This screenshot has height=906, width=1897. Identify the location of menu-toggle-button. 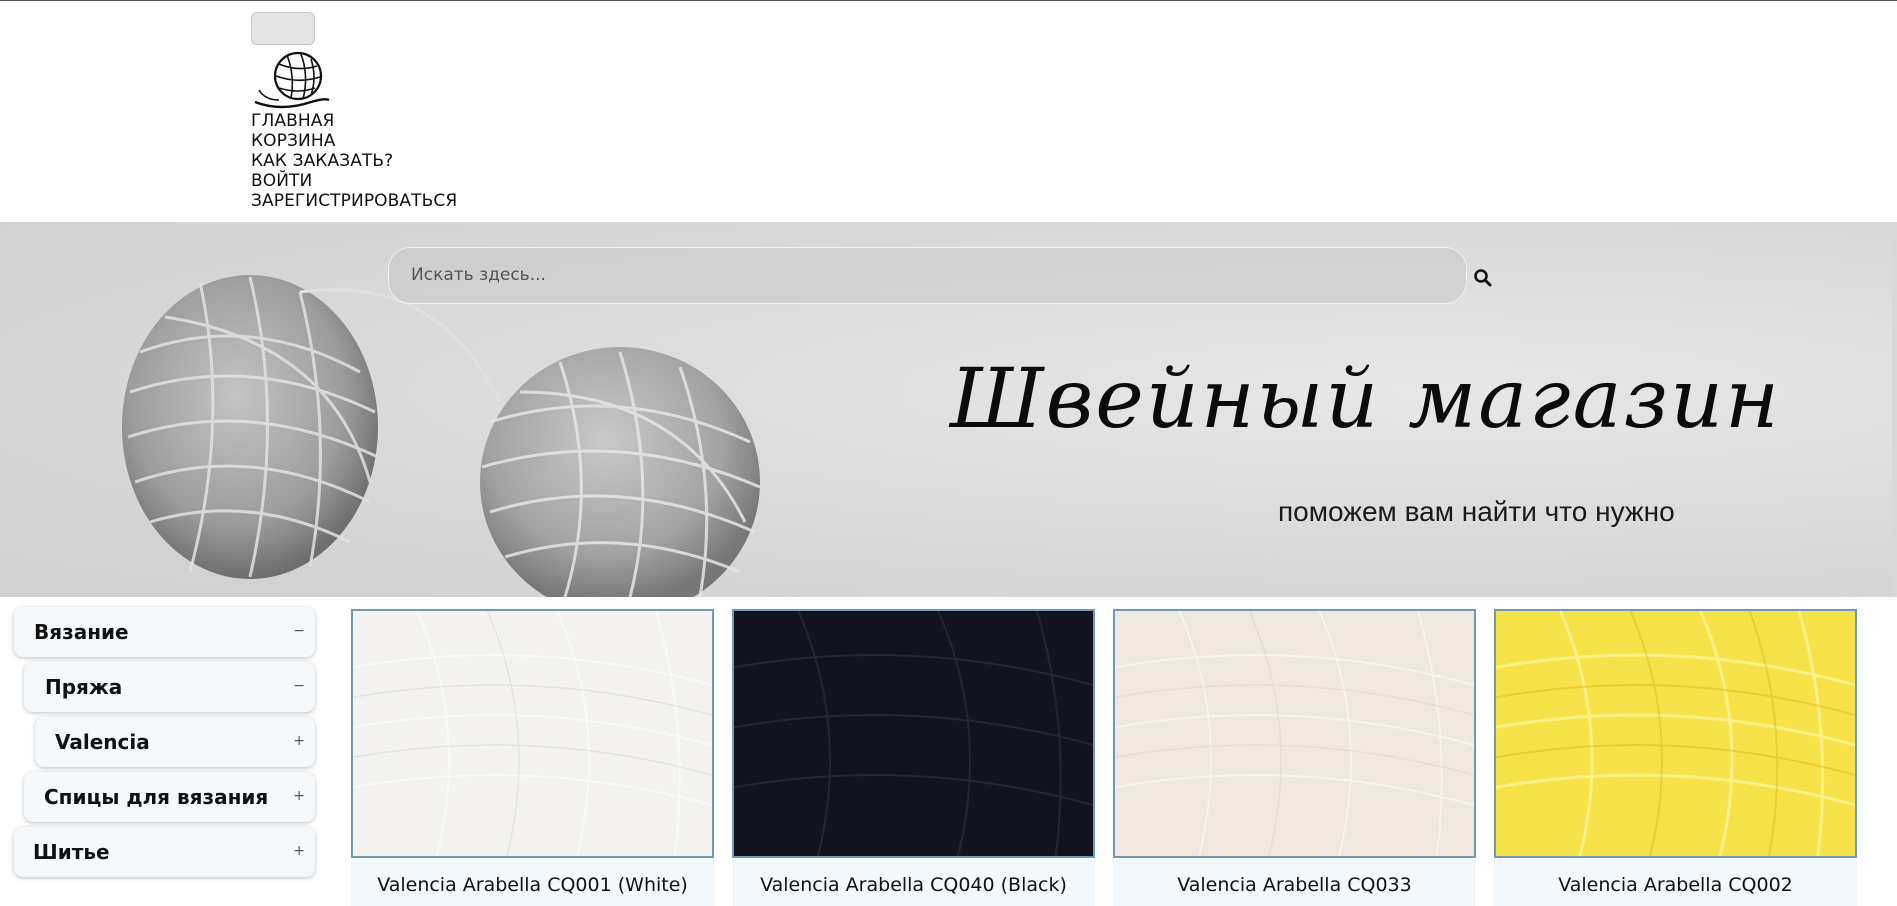
(283, 28).